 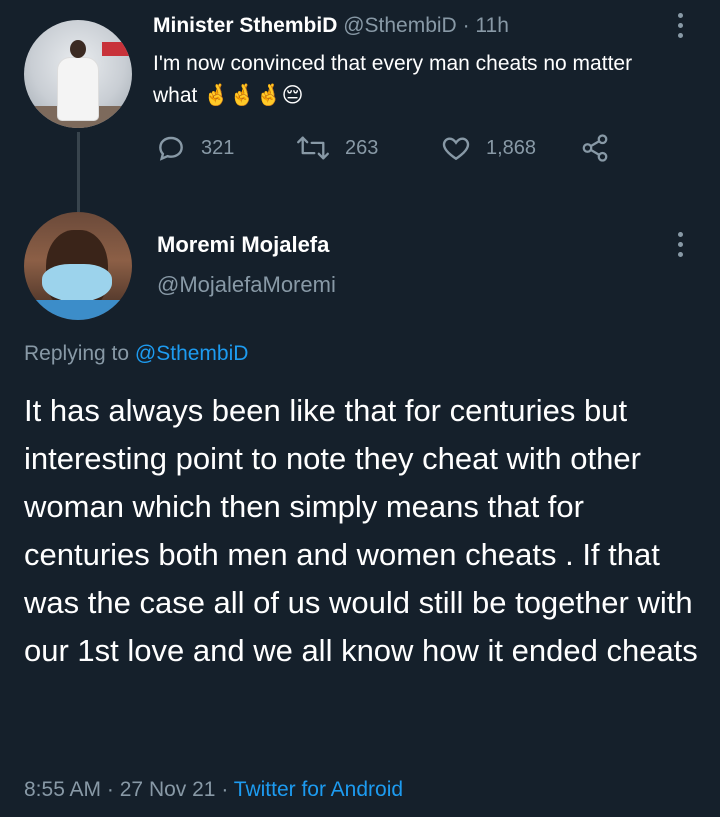 What do you see at coordinates (192, 353) in the screenshot?
I see `replying-to-handle-link: @SthembiD` at bounding box center [192, 353].